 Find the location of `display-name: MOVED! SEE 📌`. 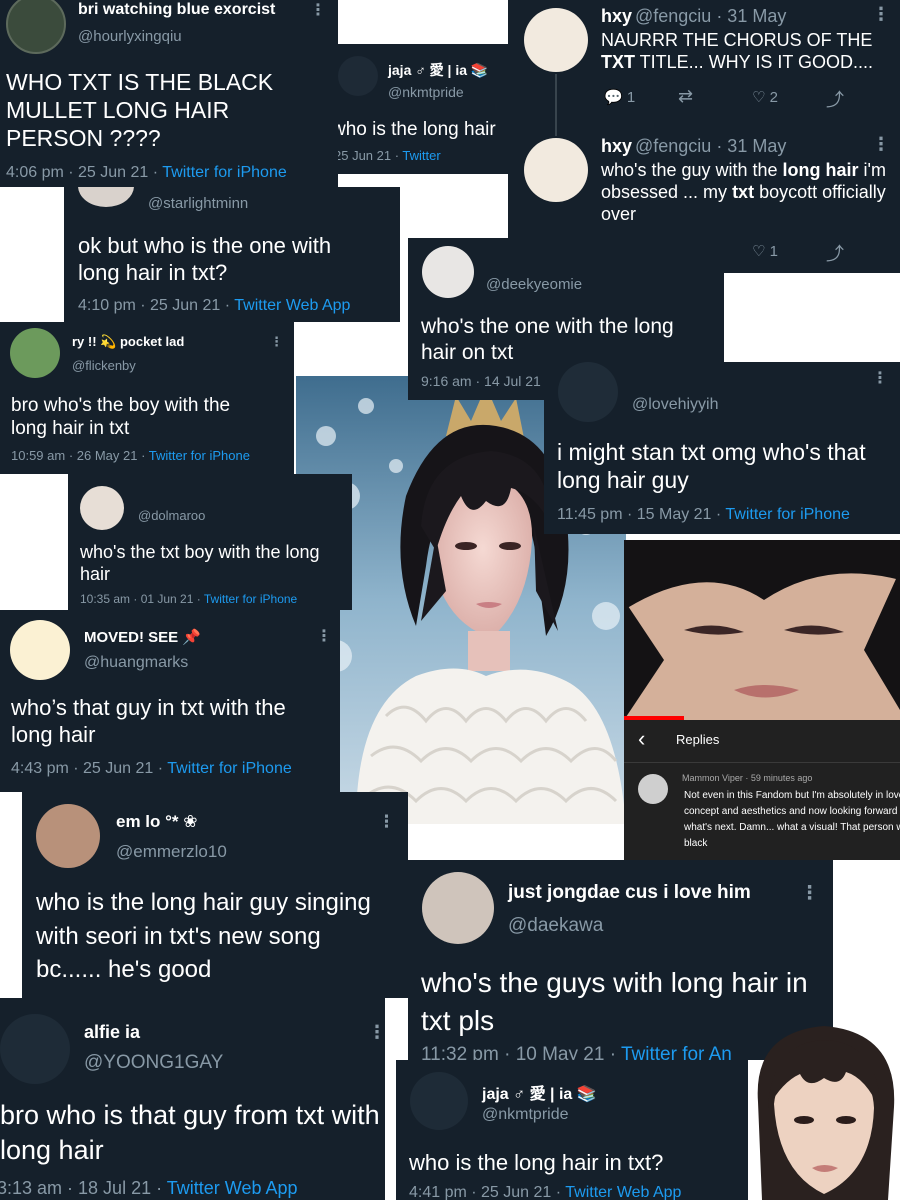

display-name: MOVED! SEE 📌 is located at coordinates (142, 637).